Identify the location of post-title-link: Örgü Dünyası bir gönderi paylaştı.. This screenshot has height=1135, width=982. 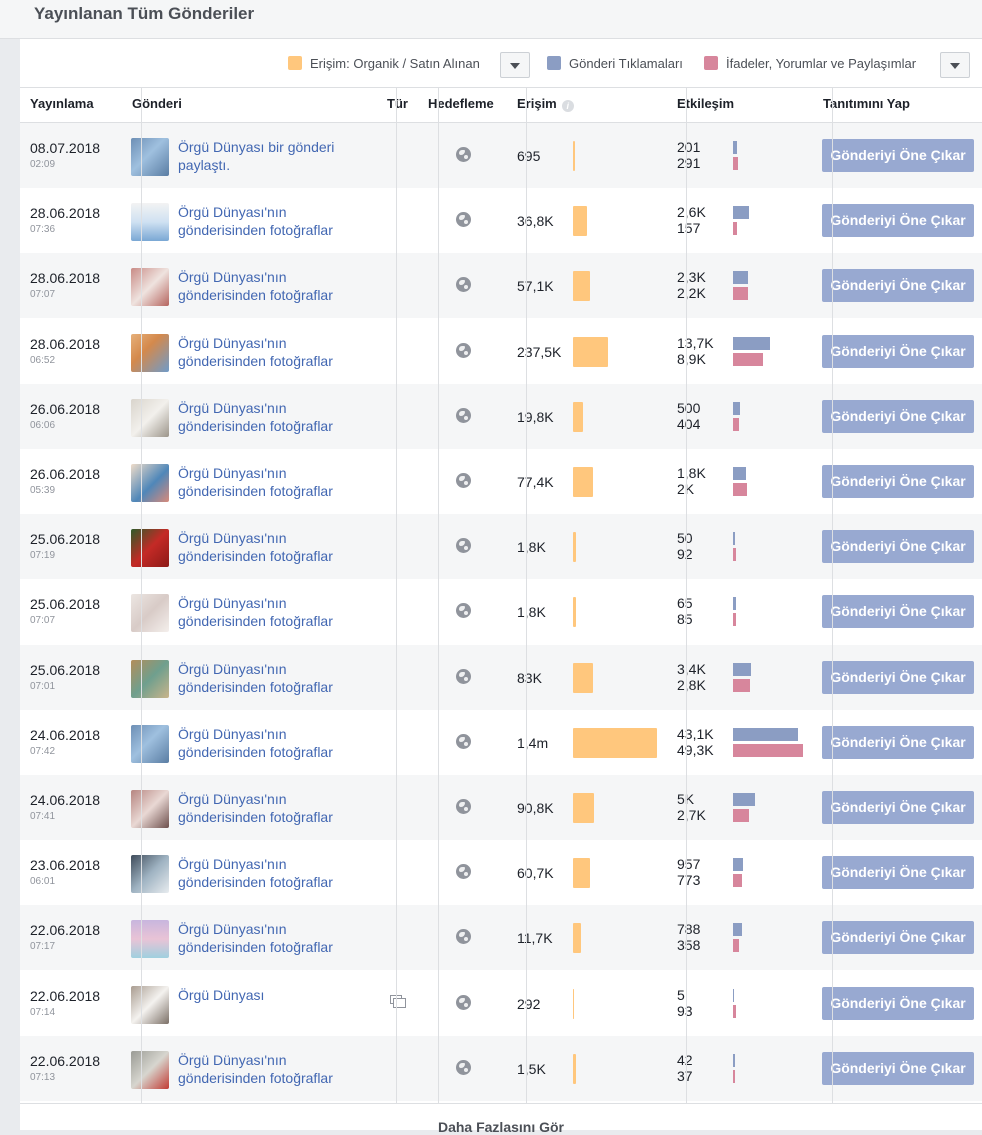
(278, 156).